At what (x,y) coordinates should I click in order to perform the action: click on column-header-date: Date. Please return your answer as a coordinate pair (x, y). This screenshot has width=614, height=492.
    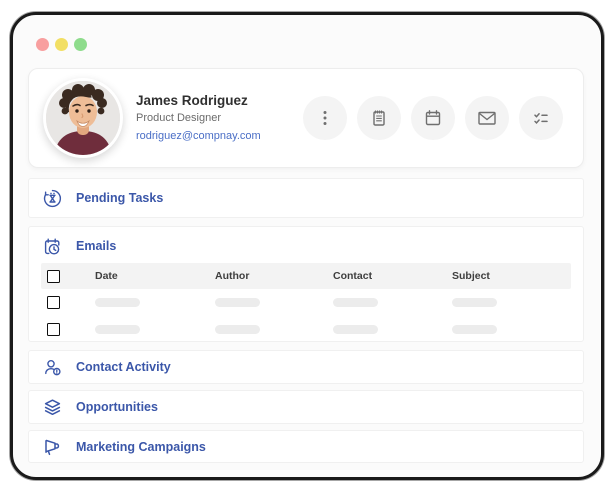
    Looking at the image, I should click on (106, 276).